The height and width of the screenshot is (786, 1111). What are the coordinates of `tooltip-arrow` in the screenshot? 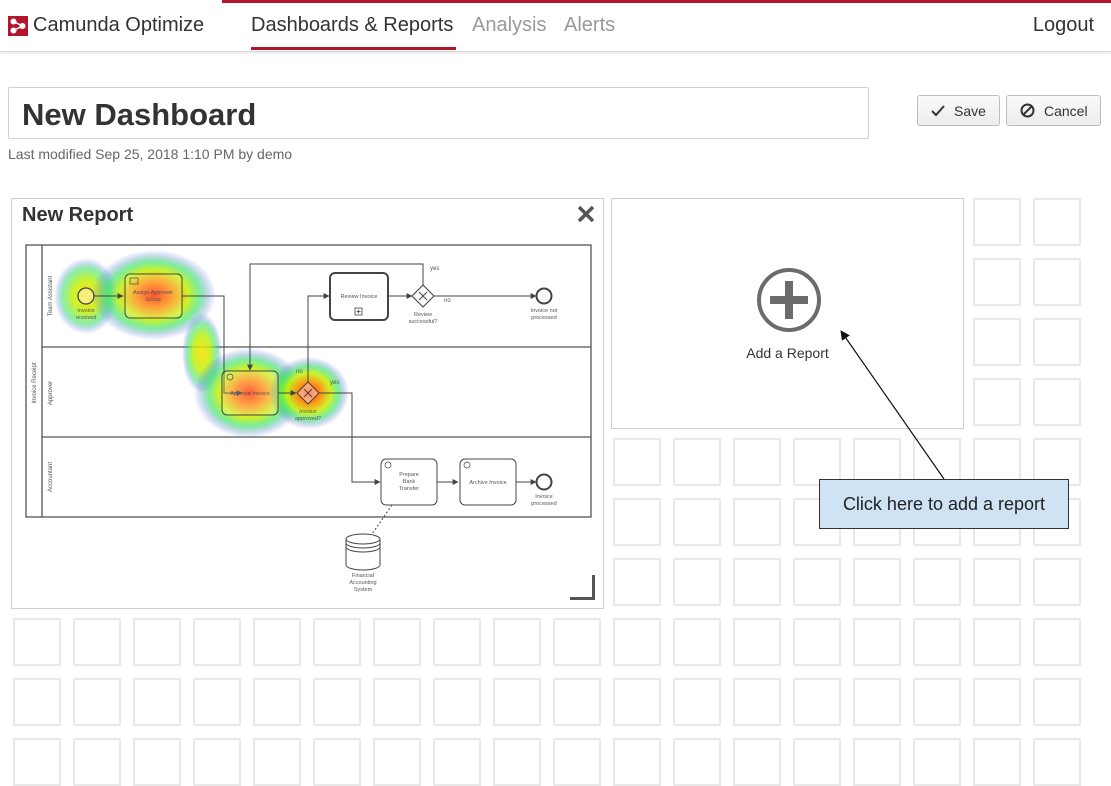 It's located at (892, 405).